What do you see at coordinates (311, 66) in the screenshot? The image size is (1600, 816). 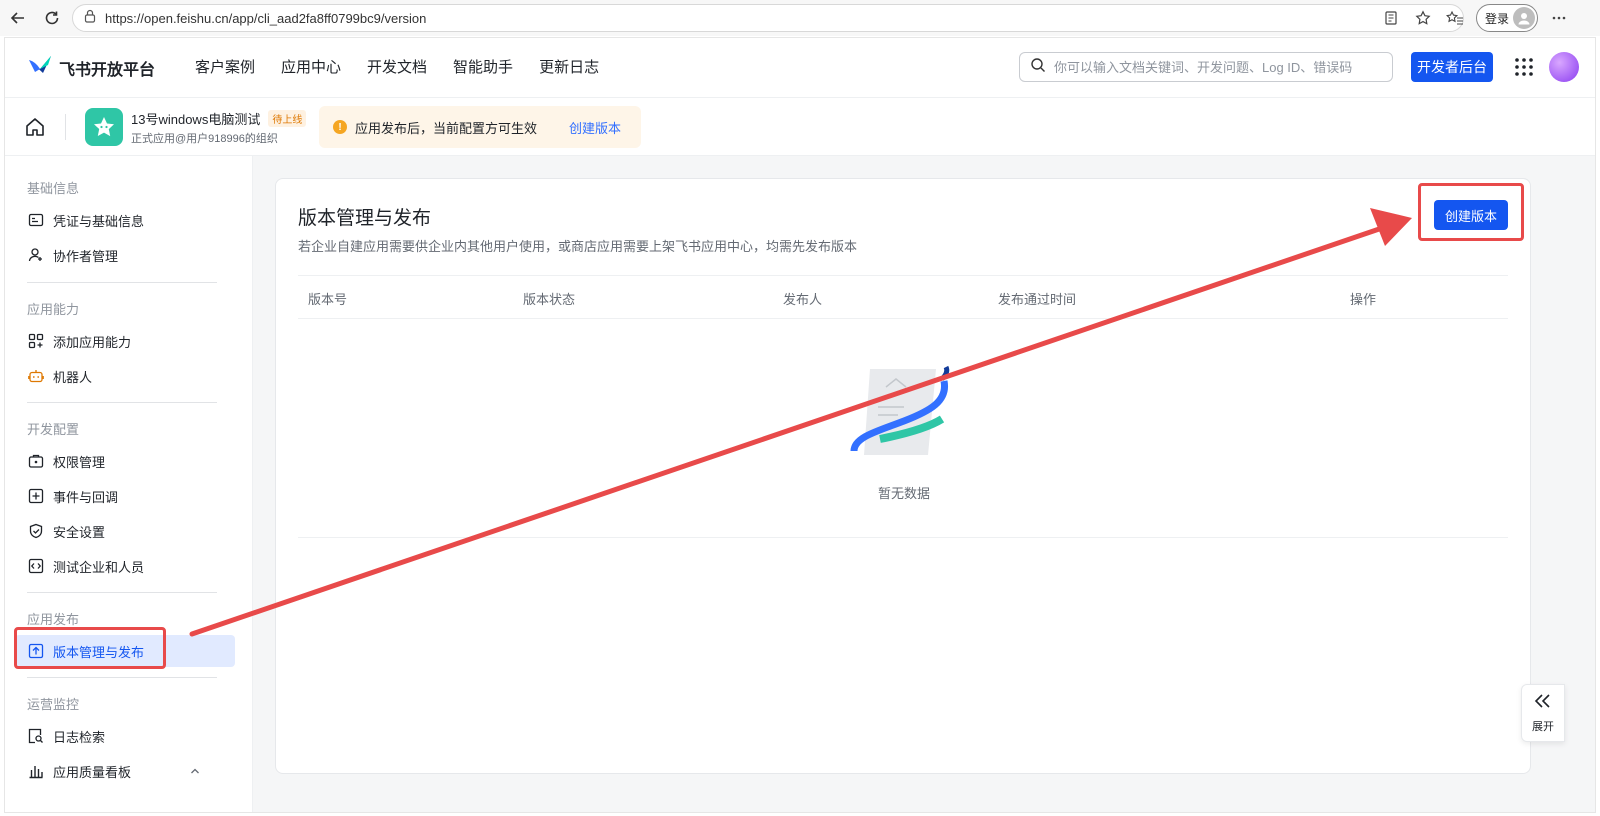 I see `nav-link-app-center: 应用中心` at bounding box center [311, 66].